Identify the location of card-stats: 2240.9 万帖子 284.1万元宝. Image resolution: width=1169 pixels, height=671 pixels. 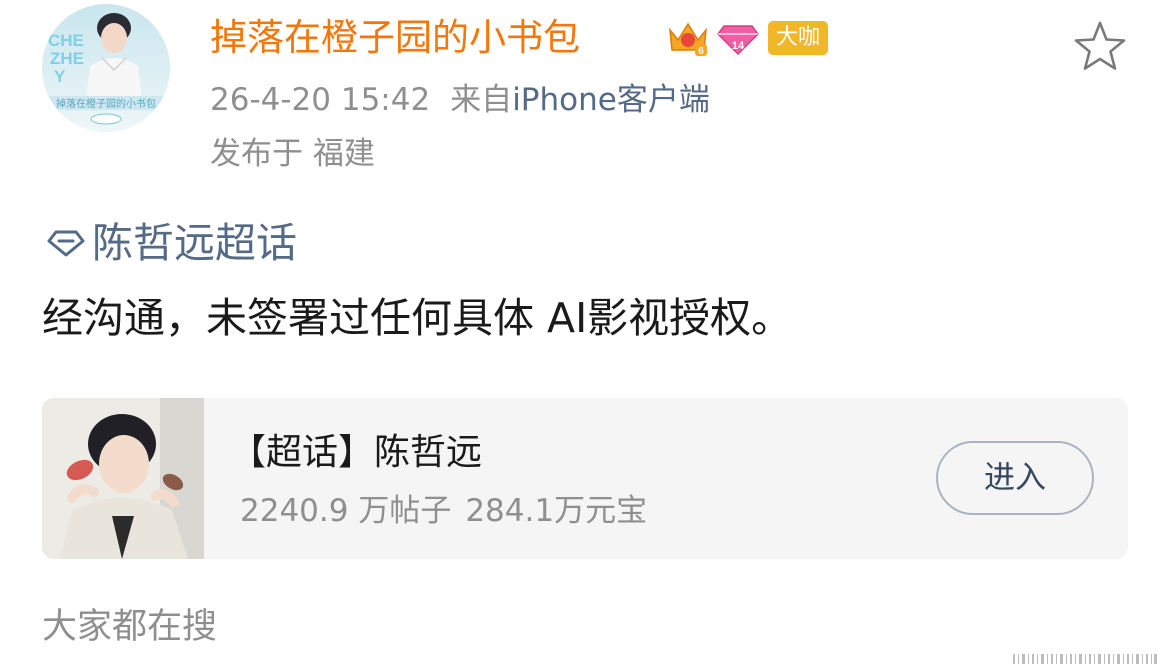
(443, 511).